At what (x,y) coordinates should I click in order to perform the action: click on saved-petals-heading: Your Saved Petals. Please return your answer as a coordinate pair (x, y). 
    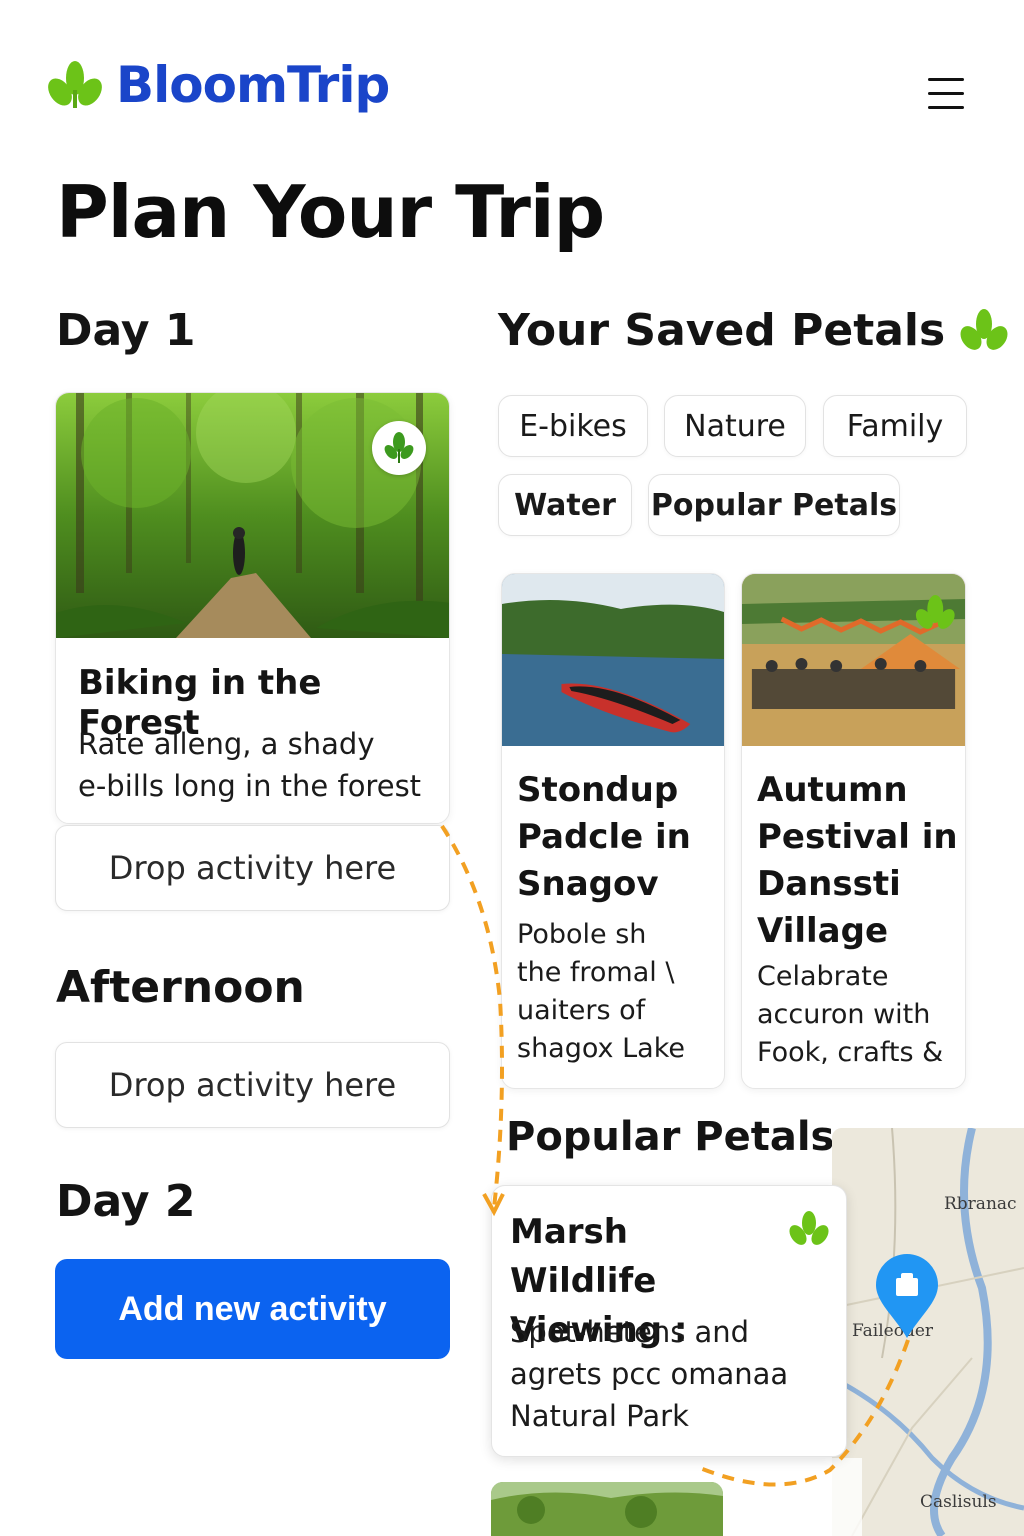
    Looking at the image, I should click on (753, 331).